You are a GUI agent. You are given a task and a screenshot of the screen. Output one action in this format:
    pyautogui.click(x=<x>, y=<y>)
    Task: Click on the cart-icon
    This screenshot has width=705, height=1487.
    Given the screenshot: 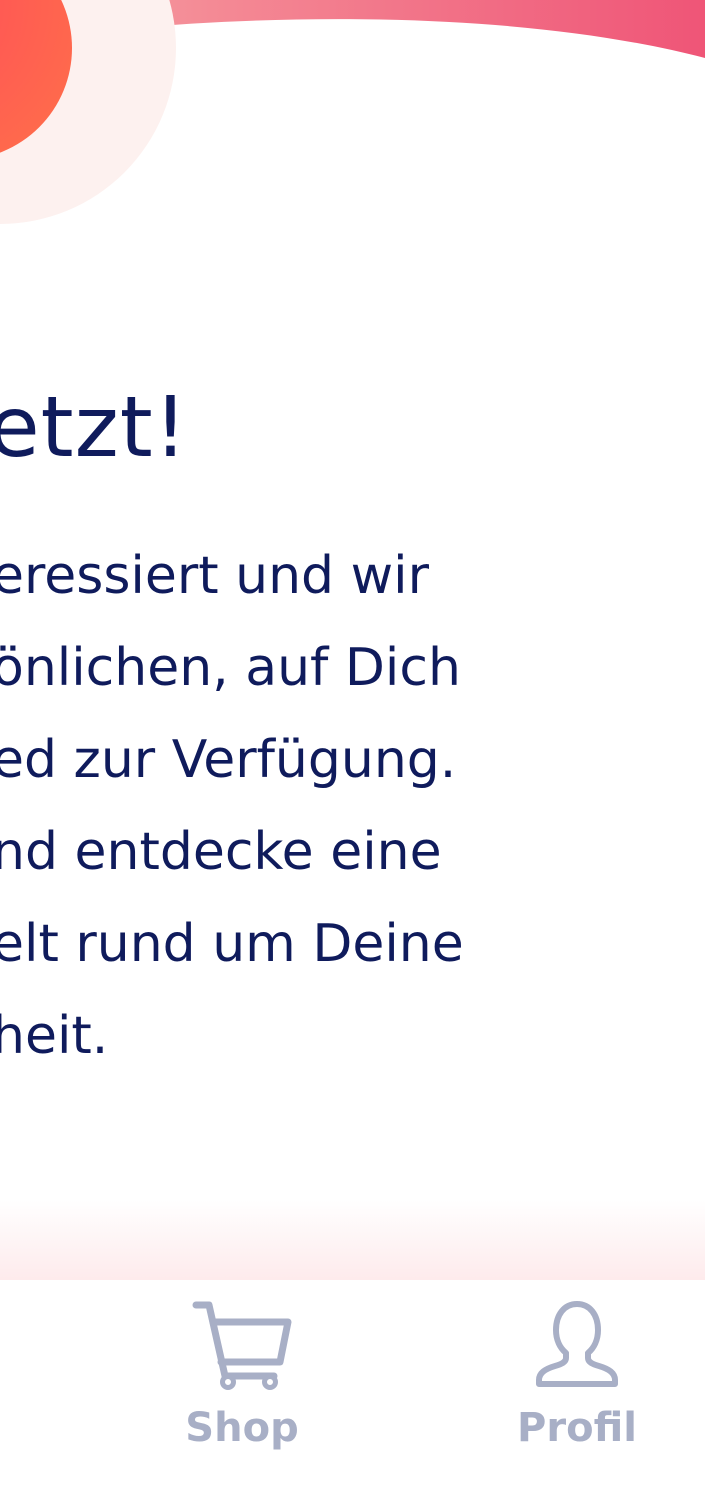 What is the action you would take?
    pyautogui.click(x=242, y=1345)
    